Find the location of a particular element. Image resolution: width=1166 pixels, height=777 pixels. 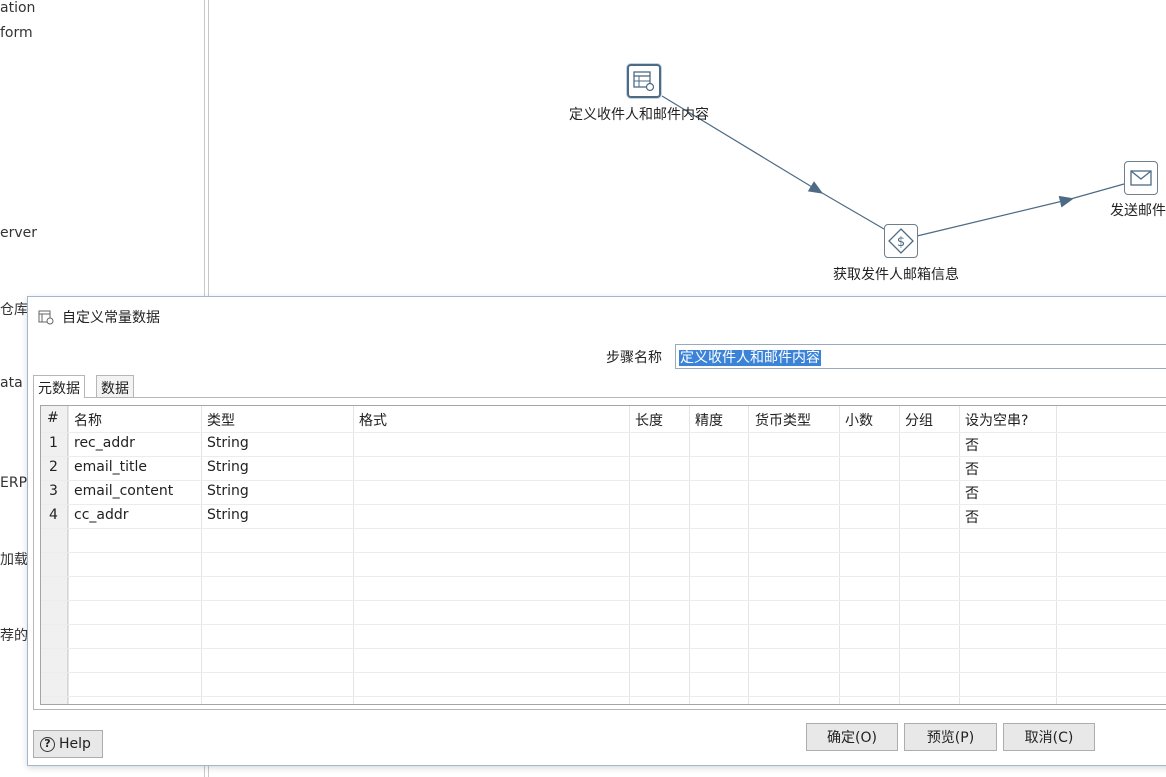

column-header-format: 格式 is located at coordinates (373, 420).